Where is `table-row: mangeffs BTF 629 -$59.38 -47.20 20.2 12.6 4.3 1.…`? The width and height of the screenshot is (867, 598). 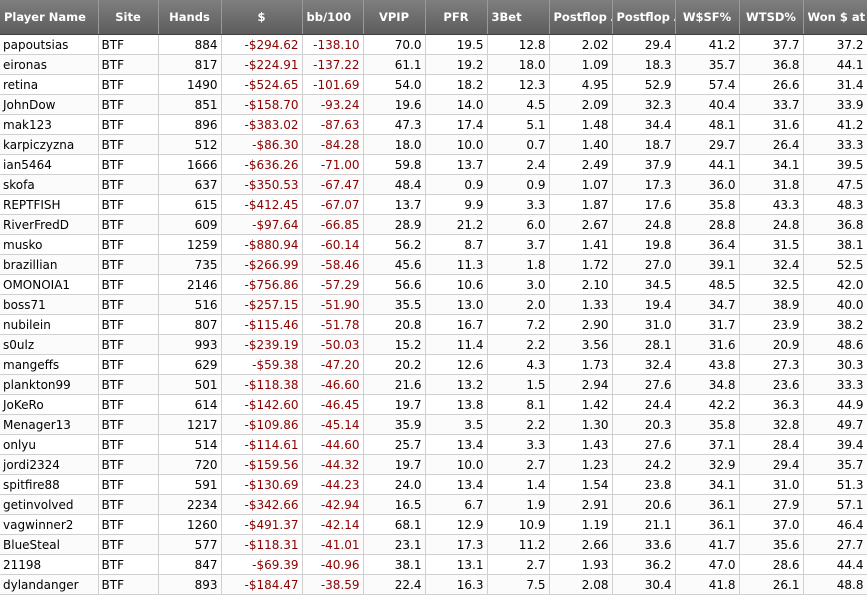
table-row: mangeffs BTF 629 -$59.38 -47.20 20.2 12.6 4.3 1.… is located at coordinates (433, 364).